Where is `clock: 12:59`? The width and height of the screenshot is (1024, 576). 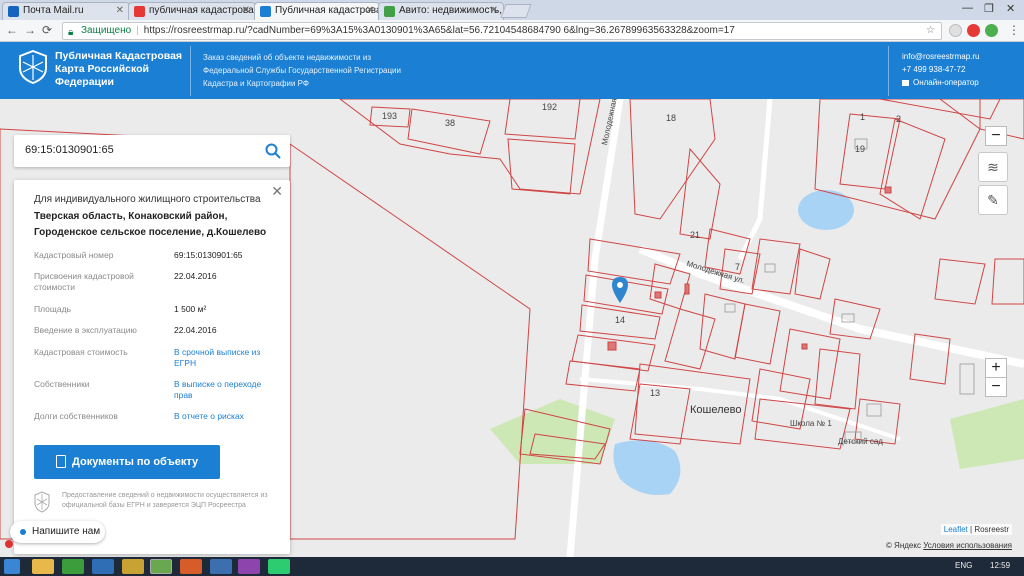
clock: 12:59 is located at coordinates (1000, 565).